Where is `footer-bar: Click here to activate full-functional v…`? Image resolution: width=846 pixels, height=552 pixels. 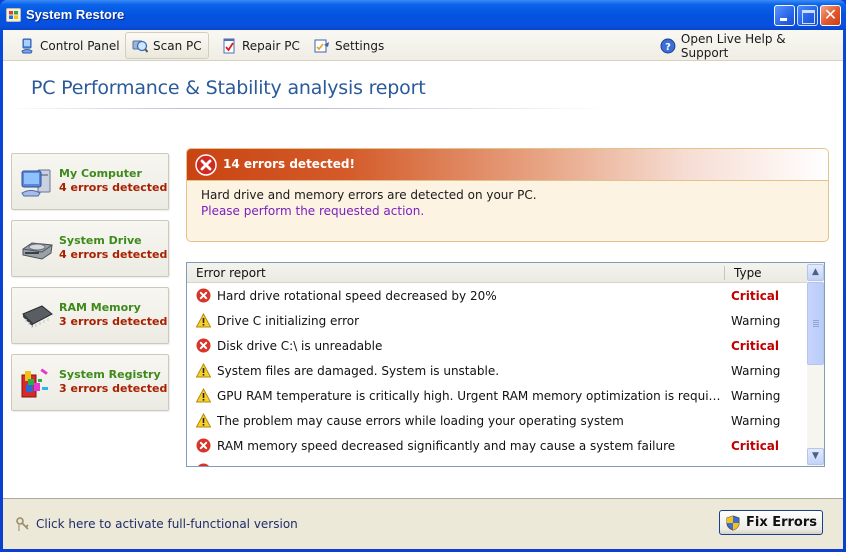
footer-bar: Click here to activate full-functional v… is located at coordinates (423, 523).